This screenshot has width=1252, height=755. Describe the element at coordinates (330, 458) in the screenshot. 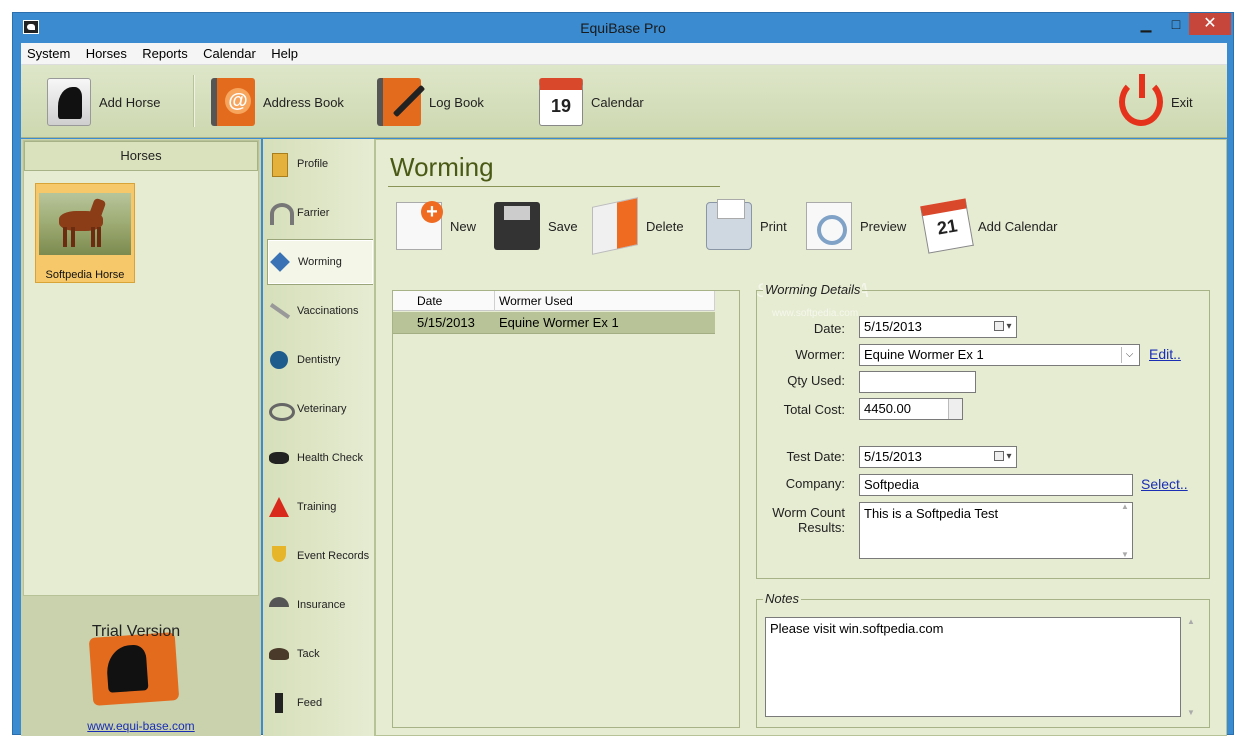

I see `nav-label: Health Check` at that location.